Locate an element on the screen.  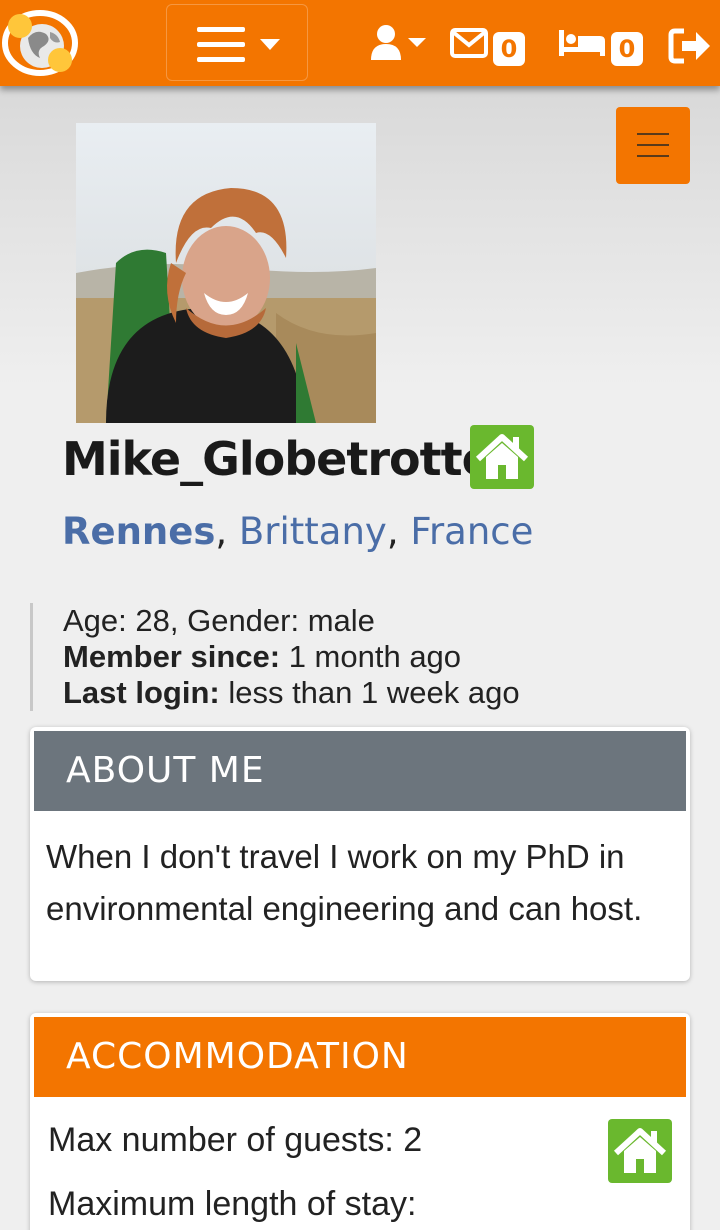
accommodation-heading: ACCOMMODATION is located at coordinates (360, 1057).